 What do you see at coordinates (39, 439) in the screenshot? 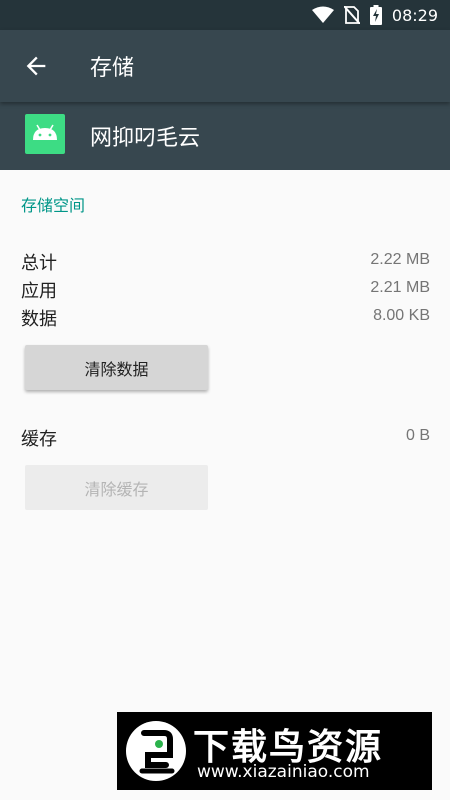
I see `cache-label: 缓存` at bounding box center [39, 439].